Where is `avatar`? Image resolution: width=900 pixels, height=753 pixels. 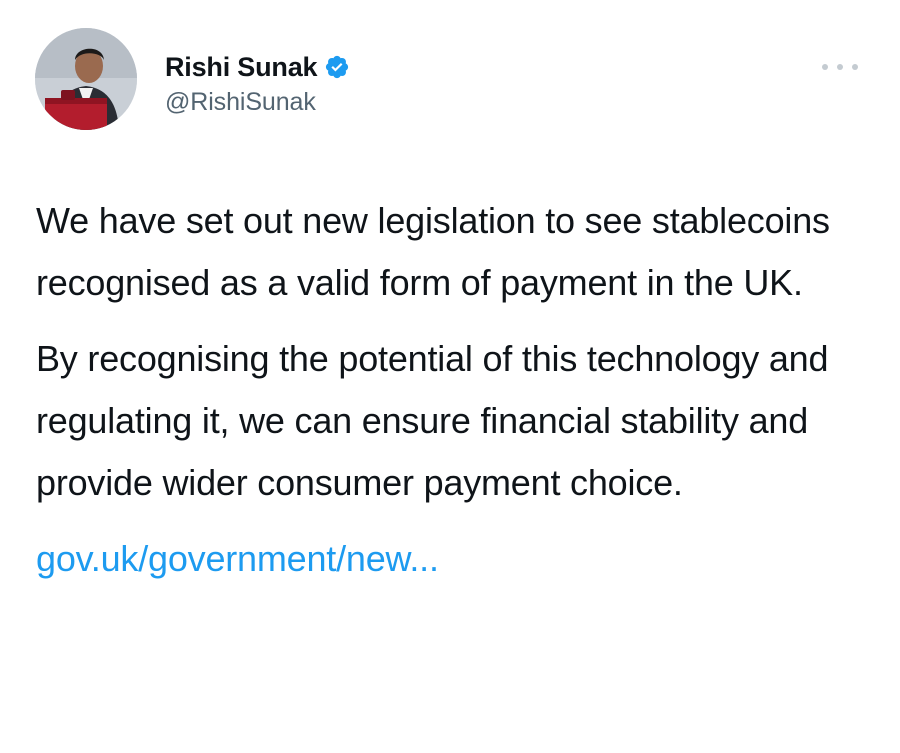 avatar is located at coordinates (86, 79).